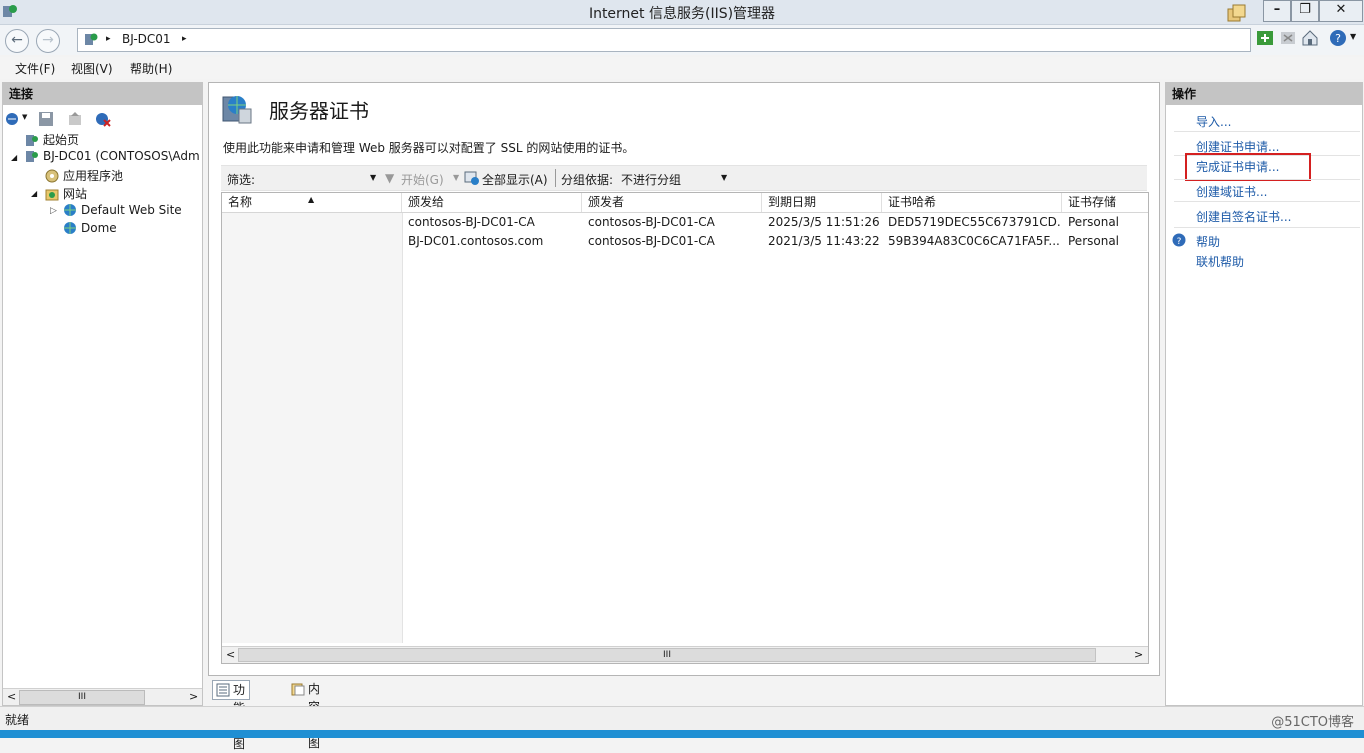 Image resolution: width=1364 pixels, height=753 pixels. What do you see at coordinates (311, 199) in the screenshot?
I see `sort-ascending-icon: ▲` at bounding box center [311, 199].